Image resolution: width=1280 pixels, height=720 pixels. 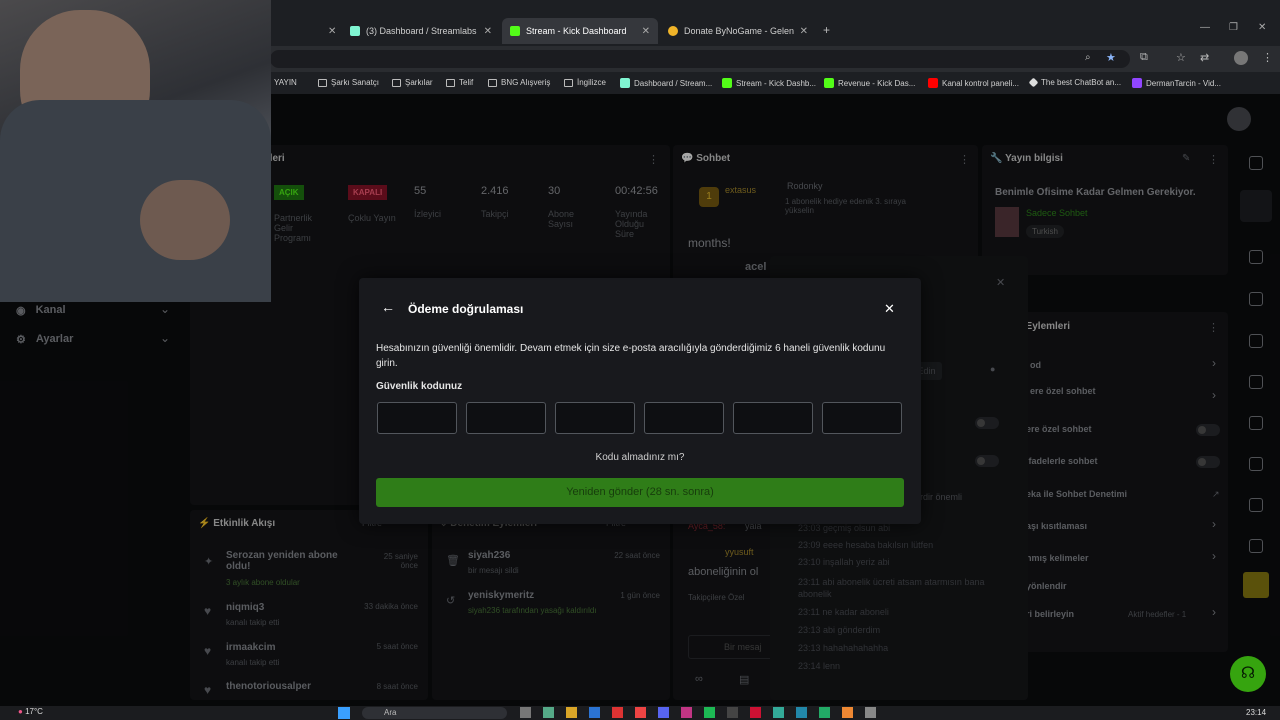 I want to click on back-arrow-icon: ←, so click(x=388, y=307).